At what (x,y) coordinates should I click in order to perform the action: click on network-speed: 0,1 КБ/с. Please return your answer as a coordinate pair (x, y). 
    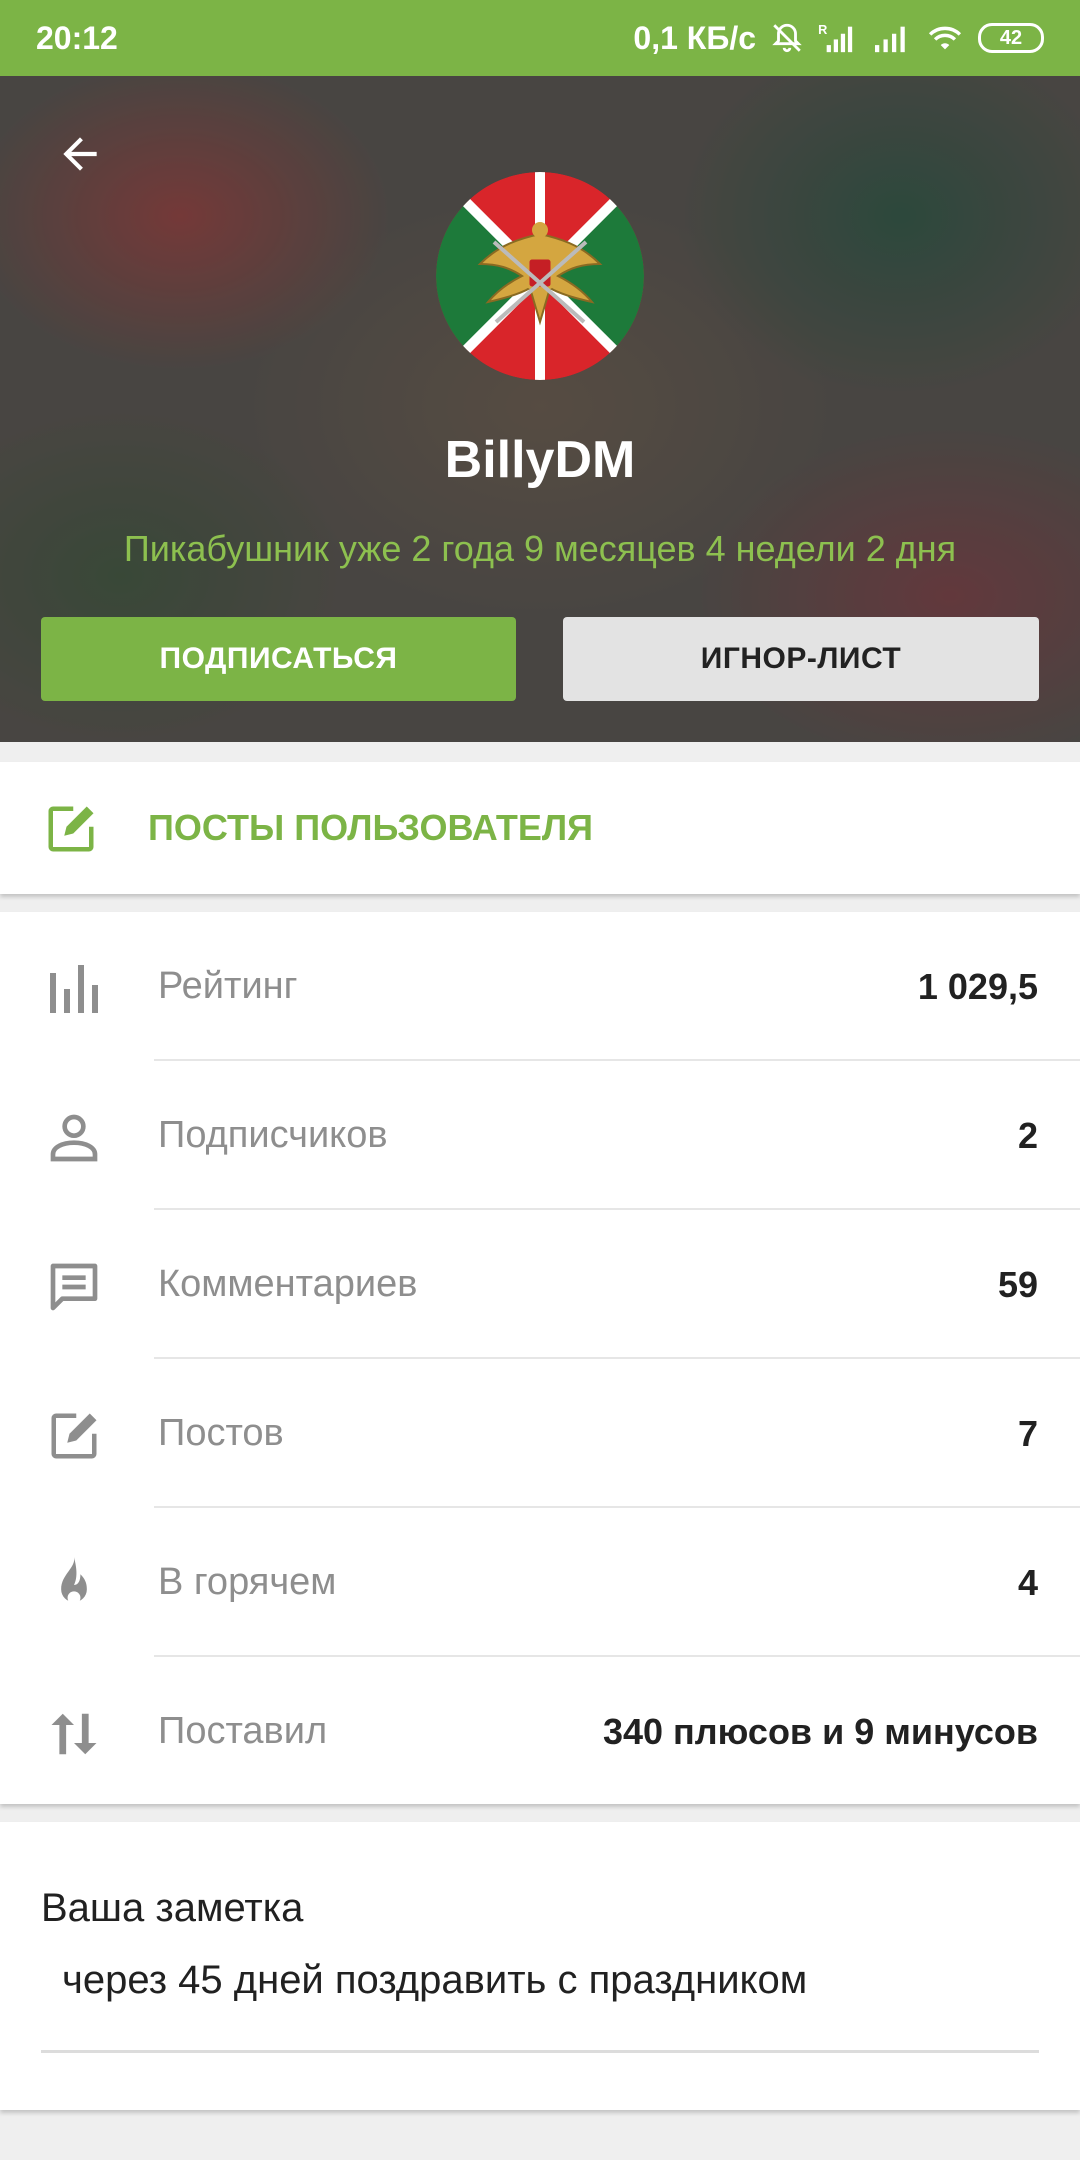
    Looking at the image, I should click on (694, 37).